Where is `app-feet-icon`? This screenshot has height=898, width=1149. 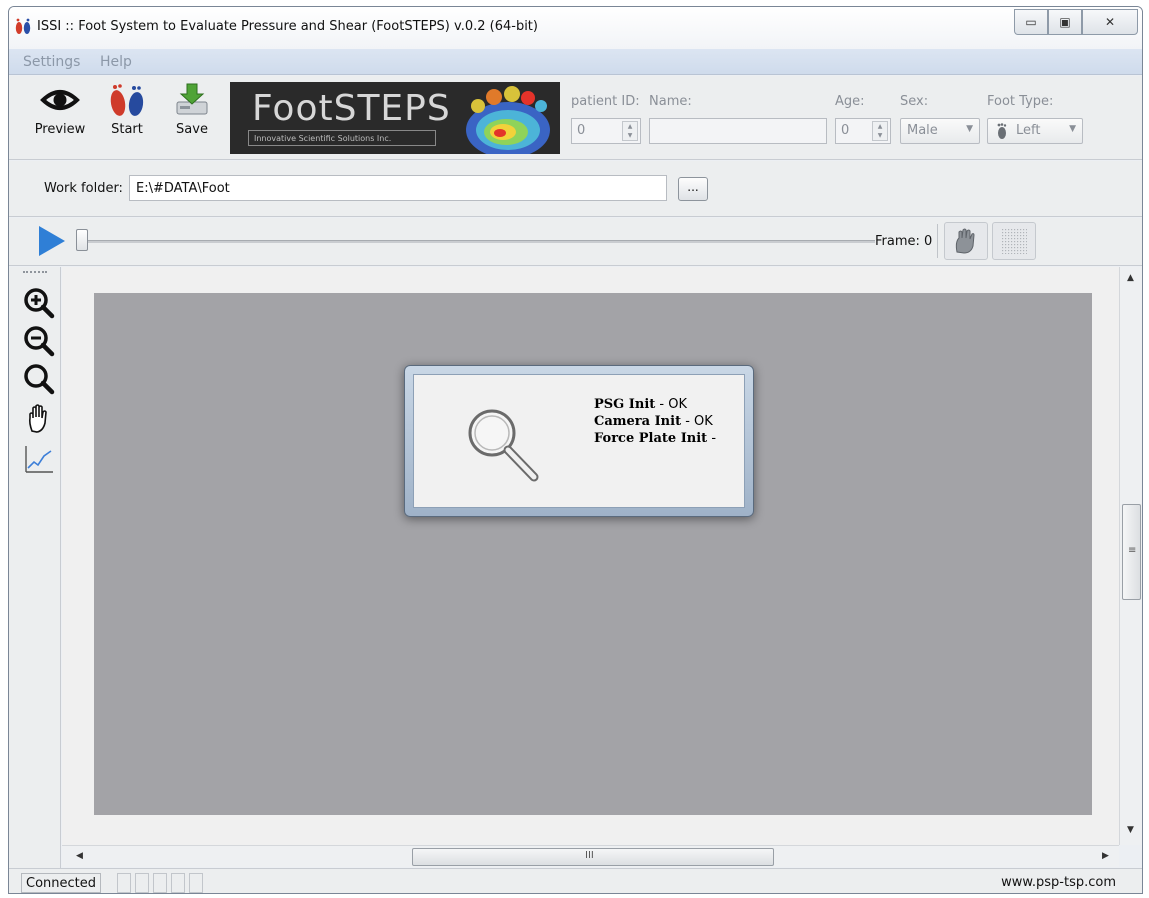 app-feet-icon is located at coordinates (23, 26).